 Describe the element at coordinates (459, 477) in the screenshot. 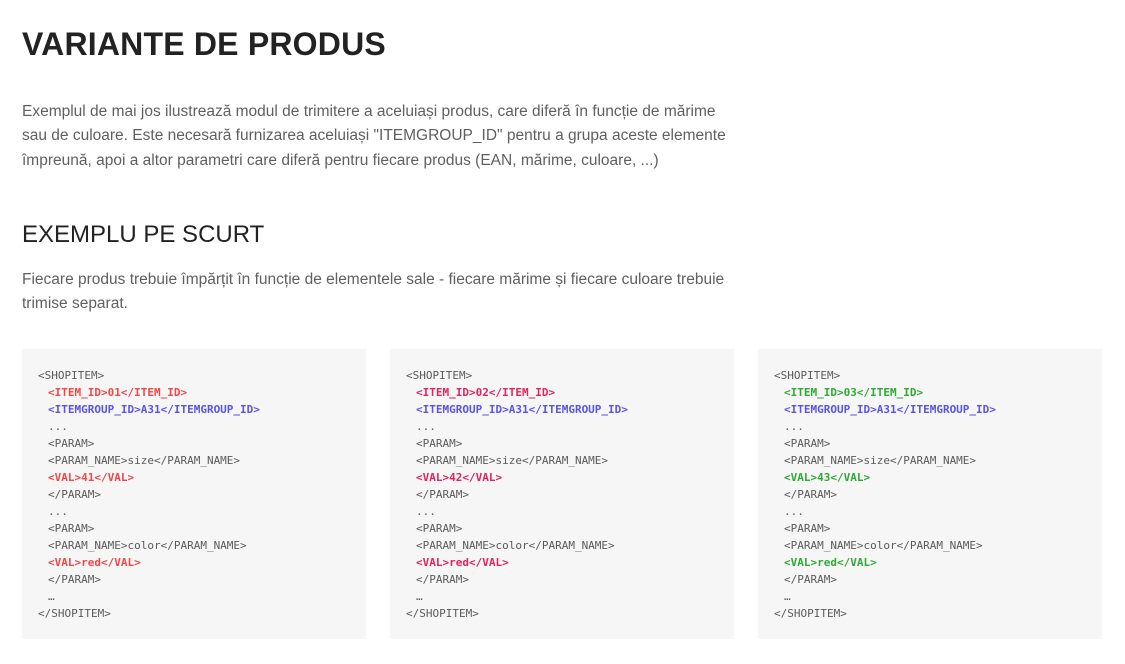

I see `code-line-val: <VAL>42</VAL>` at that location.